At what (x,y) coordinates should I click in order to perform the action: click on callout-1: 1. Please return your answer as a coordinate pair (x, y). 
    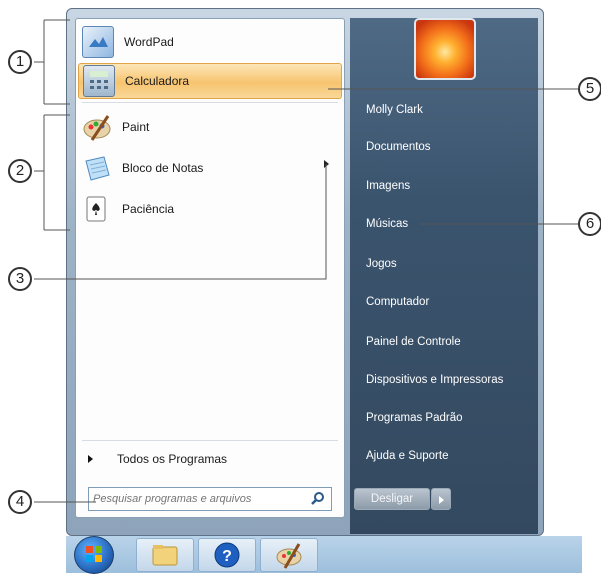
    Looking at the image, I should click on (20, 62).